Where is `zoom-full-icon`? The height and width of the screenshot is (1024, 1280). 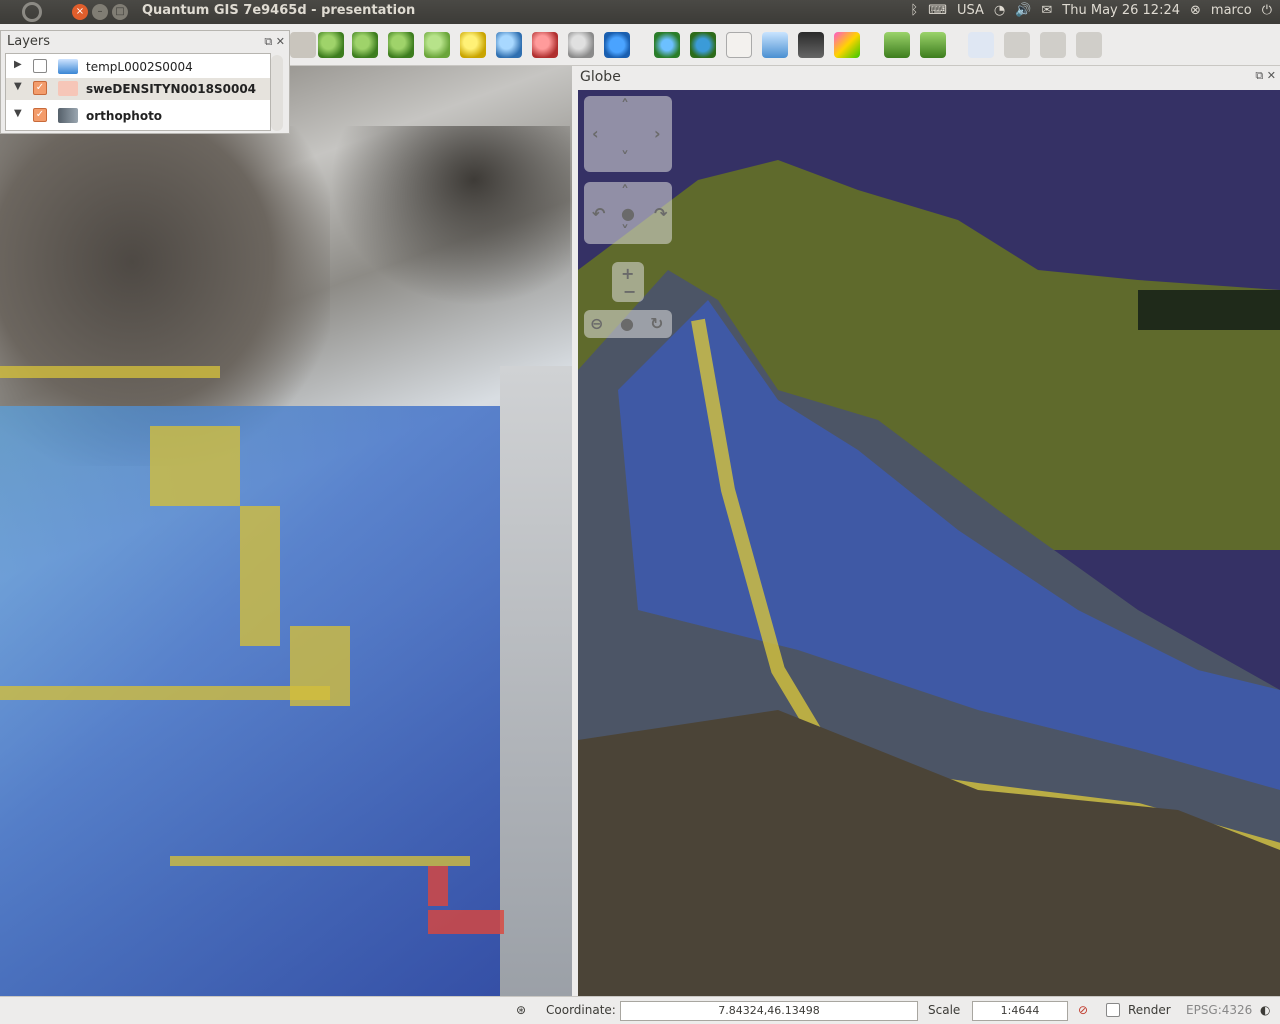
zoom-full-icon is located at coordinates (401, 45).